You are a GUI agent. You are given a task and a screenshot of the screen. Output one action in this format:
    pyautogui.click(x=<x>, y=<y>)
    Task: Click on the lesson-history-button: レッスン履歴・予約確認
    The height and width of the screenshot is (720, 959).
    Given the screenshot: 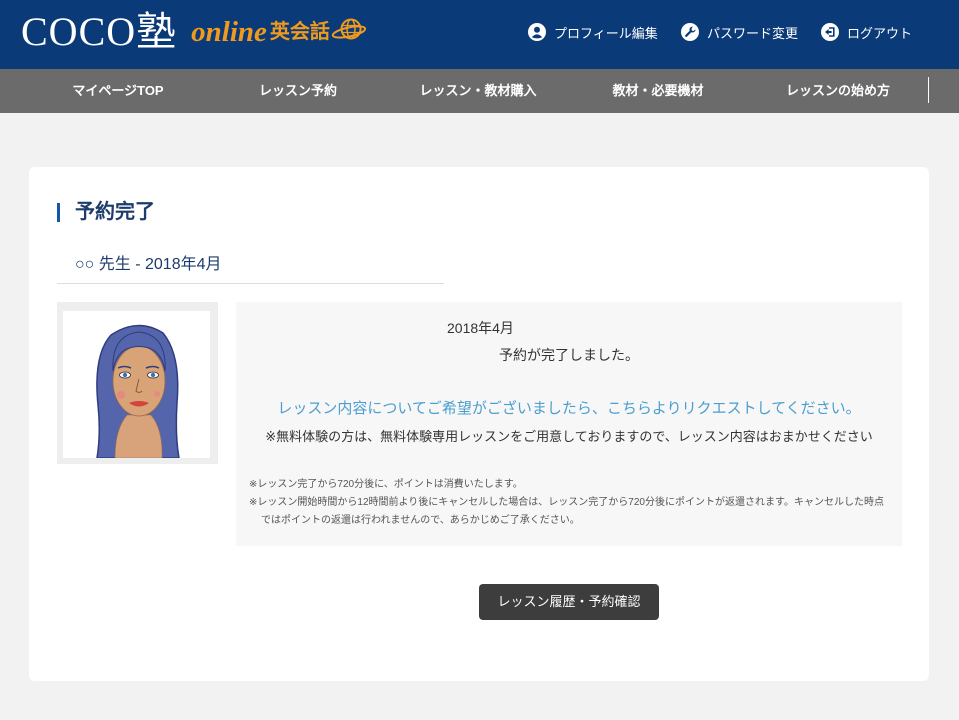 What is the action you would take?
    pyautogui.click(x=569, y=602)
    